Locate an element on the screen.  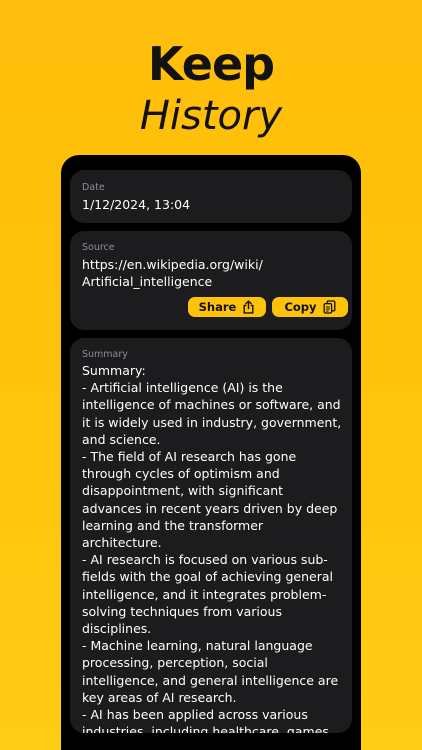
summary-label: Summary is located at coordinates (105, 354).